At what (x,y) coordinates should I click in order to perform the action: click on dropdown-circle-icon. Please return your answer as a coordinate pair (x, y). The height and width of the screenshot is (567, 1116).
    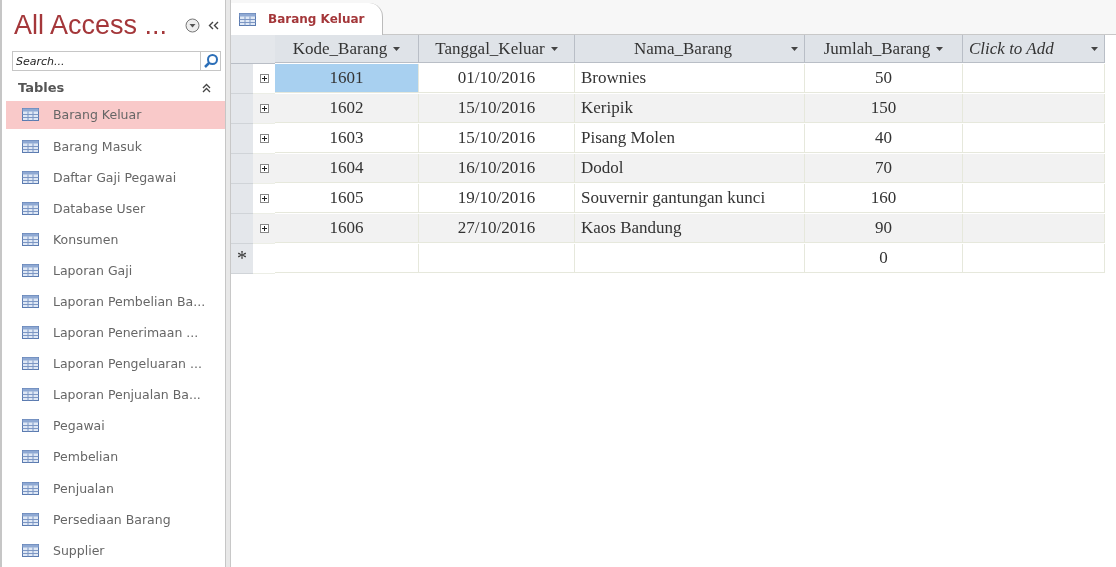
    Looking at the image, I should click on (192, 26).